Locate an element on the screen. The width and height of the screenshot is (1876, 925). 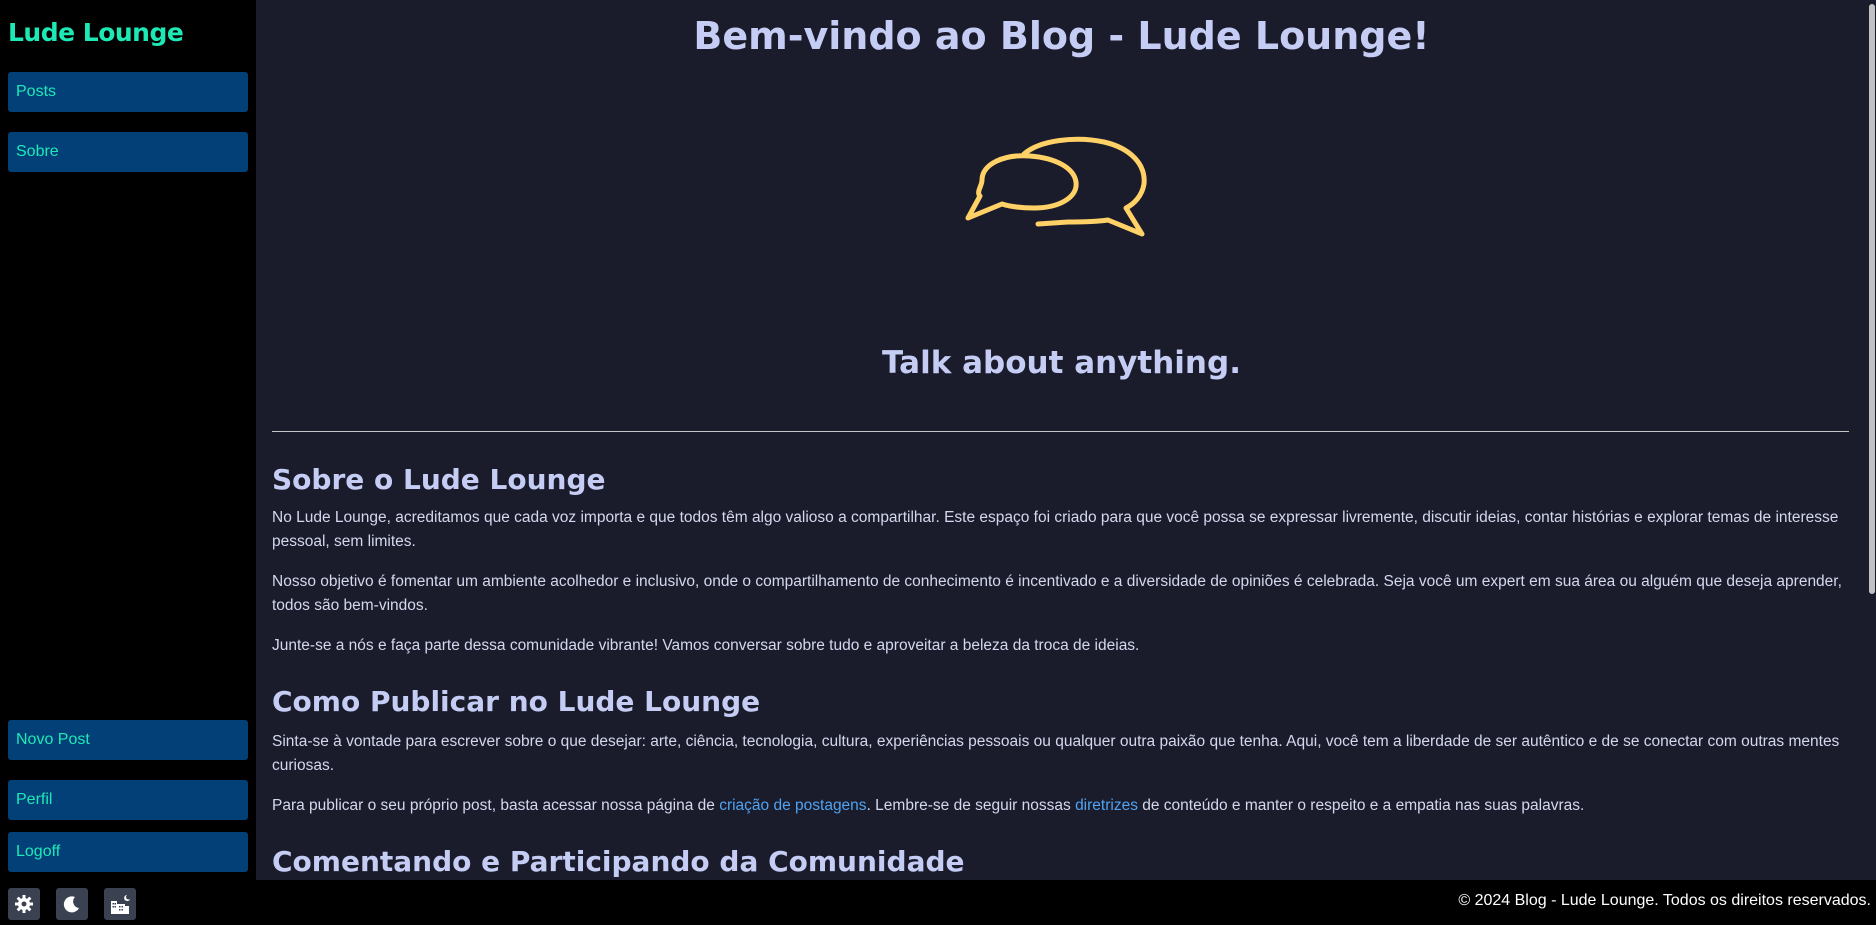
sidebar-item-perfil: Perfil is located at coordinates (128, 800).